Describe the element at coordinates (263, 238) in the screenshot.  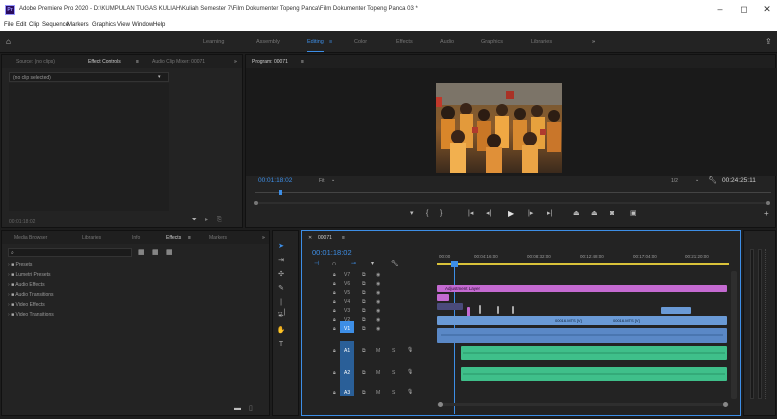
I see `effects-panel-overflow-icon: »` at that location.